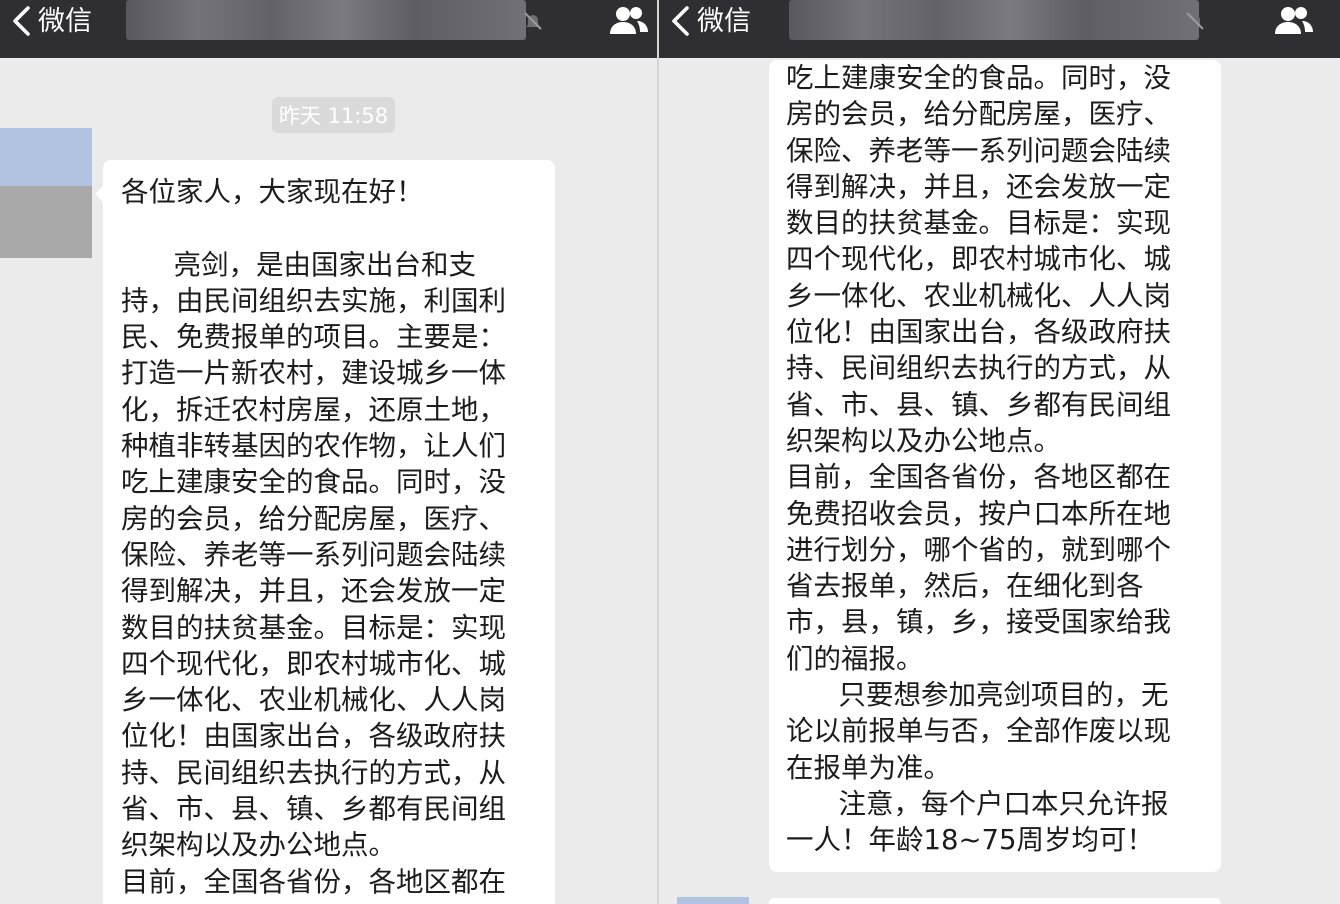 The width and height of the screenshot is (1340, 904). What do you see at coordinates (970, 840) in the screenshot?
I see `message-line: 一人！年龄18~75周岁均可！` at bounding box center [970, 840].